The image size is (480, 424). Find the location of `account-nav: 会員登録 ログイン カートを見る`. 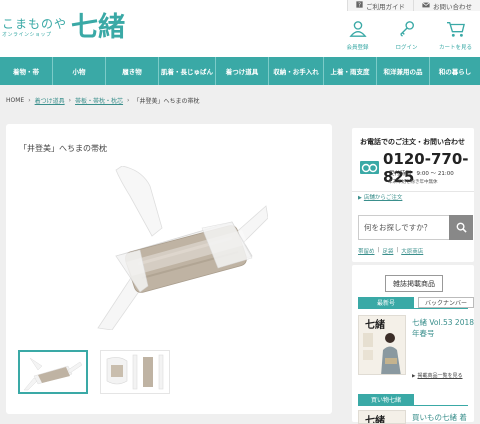

account-nav: 会員登録 ログイン カートを見る is located at coordinates (406, 33).